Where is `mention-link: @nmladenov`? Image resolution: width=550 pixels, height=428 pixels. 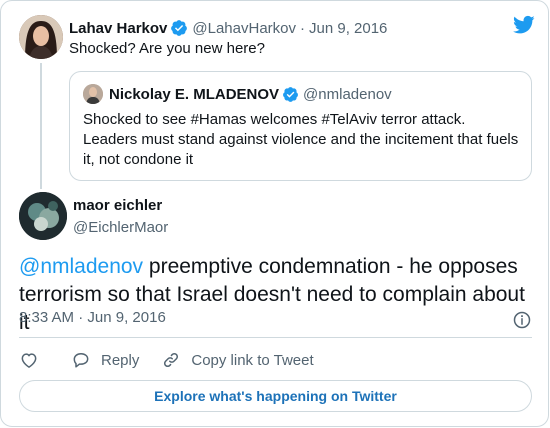 mention-link: @nmladenov is located at coordinates (81, 266).